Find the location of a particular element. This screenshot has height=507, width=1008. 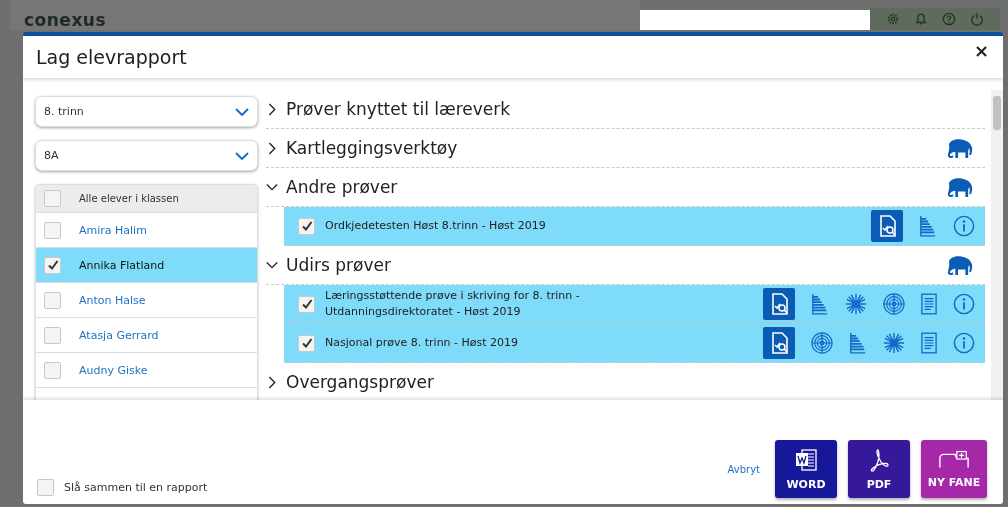

bell-icon is located at coordinates (921, 19).